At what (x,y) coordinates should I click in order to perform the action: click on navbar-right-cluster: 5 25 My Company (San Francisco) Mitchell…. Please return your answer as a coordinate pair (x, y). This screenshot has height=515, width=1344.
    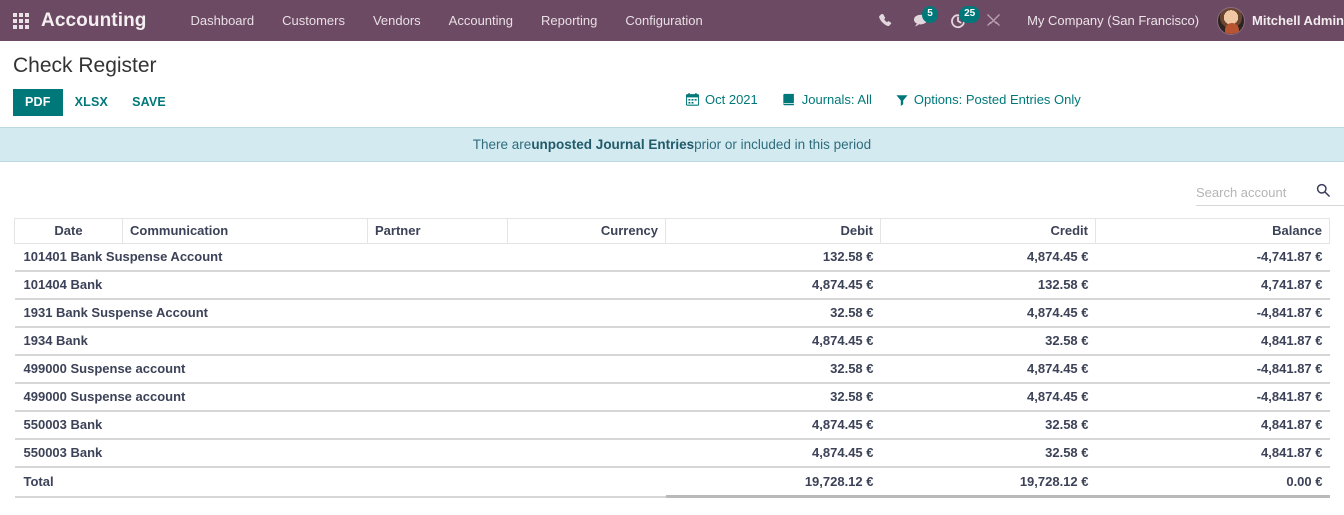
    Looking at the image, I should click on (1106, 20).